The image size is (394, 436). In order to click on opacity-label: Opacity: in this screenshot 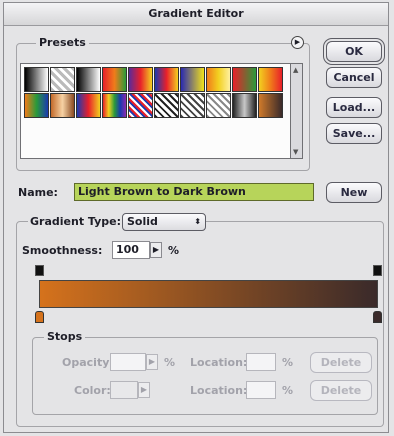, I will do `click(88, 362)`.